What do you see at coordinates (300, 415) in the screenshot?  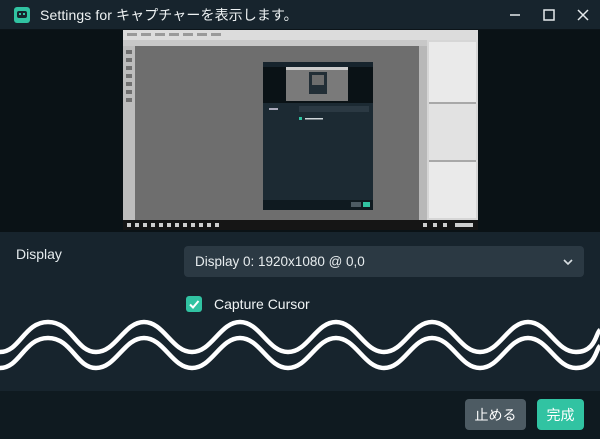 I see `dialog-footer: 止める 完成` at bounding box center [300, 415].